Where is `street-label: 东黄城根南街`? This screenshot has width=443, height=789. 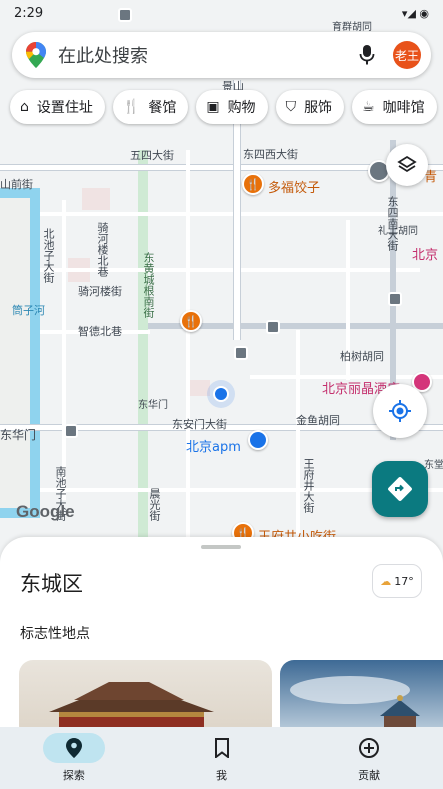 street-label: 东黄城根南街 is located at coordinates (148, 285).